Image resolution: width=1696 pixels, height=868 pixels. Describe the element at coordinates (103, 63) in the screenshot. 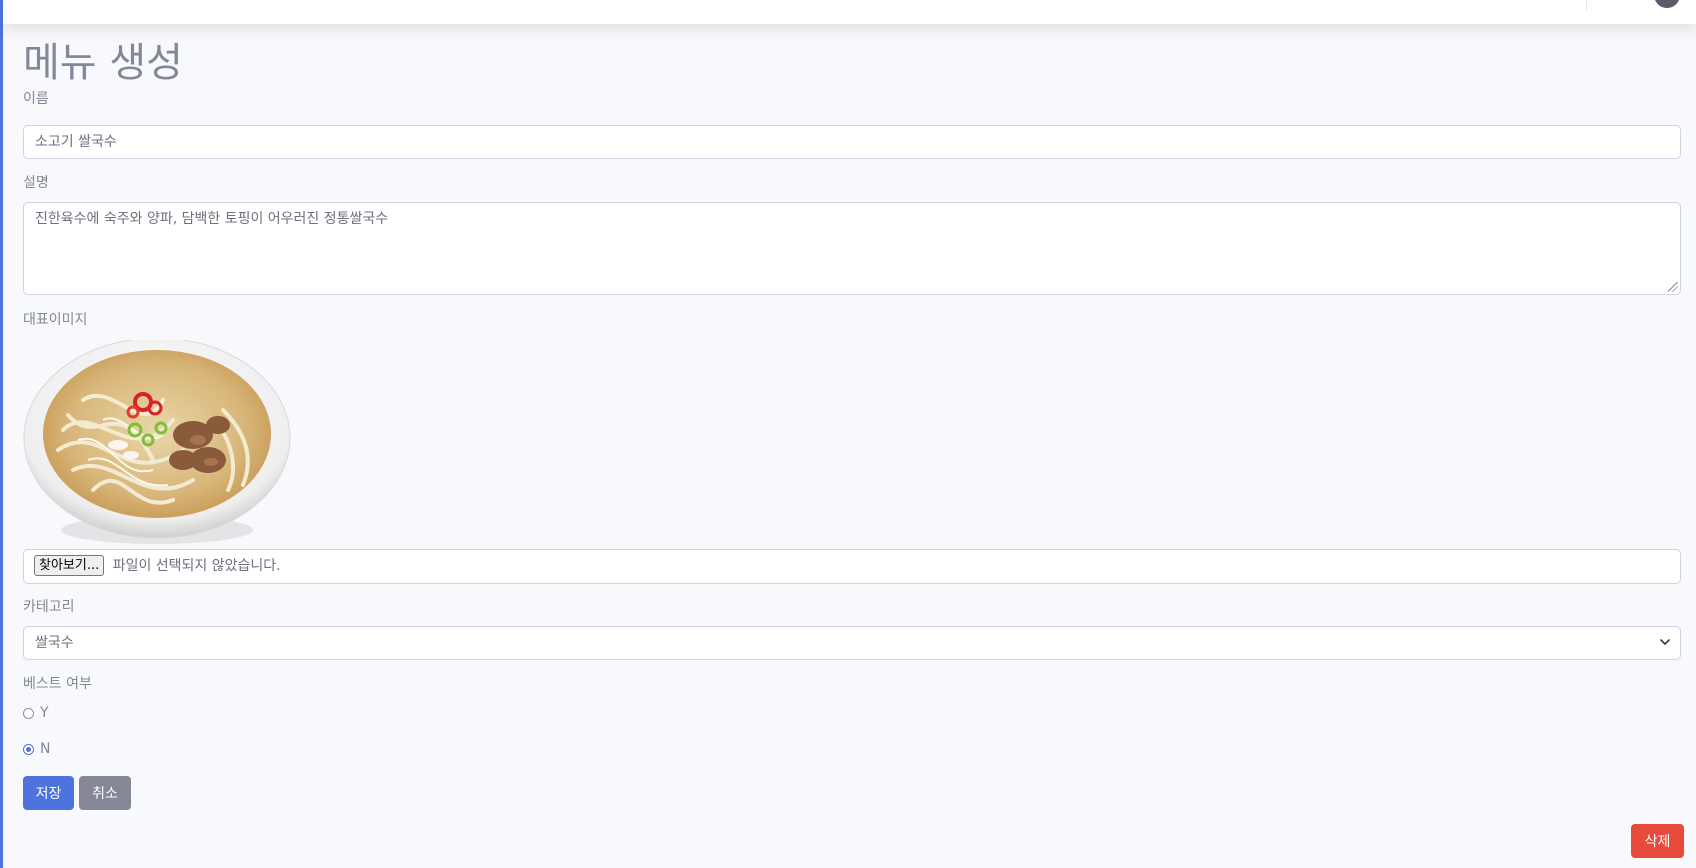

I see `page-title: 메뉴 생성` at that location.